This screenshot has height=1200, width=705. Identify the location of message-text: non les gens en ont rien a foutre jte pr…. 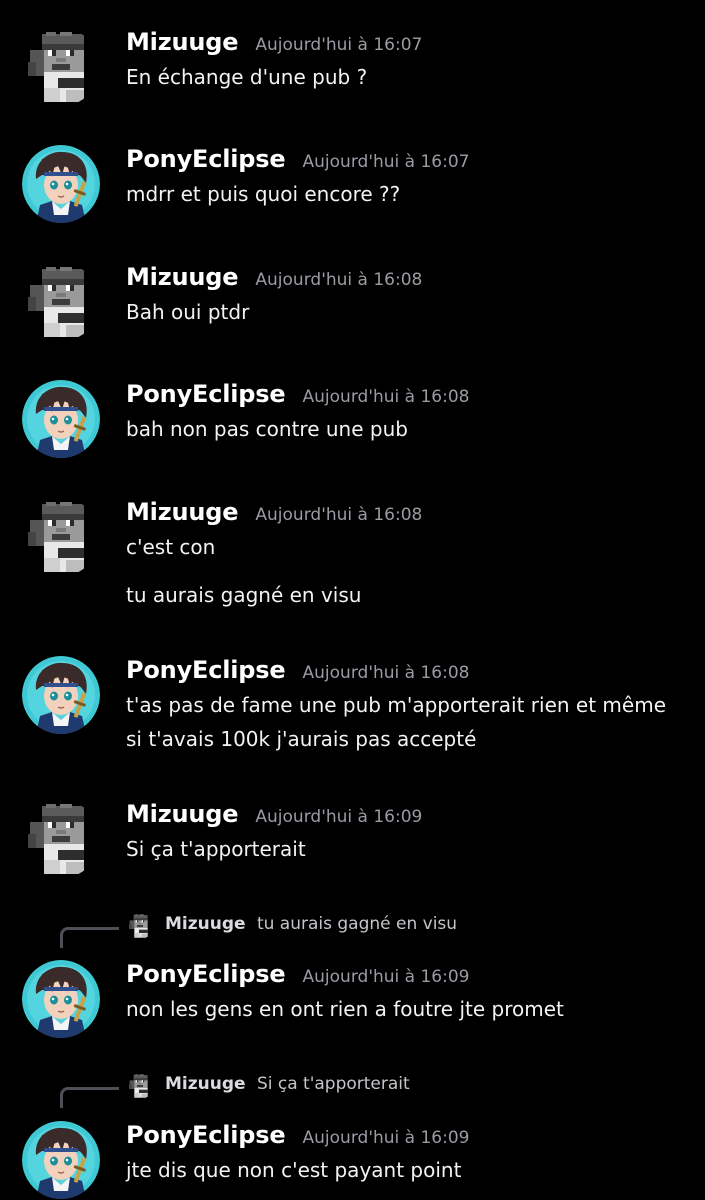
(345, 1009).